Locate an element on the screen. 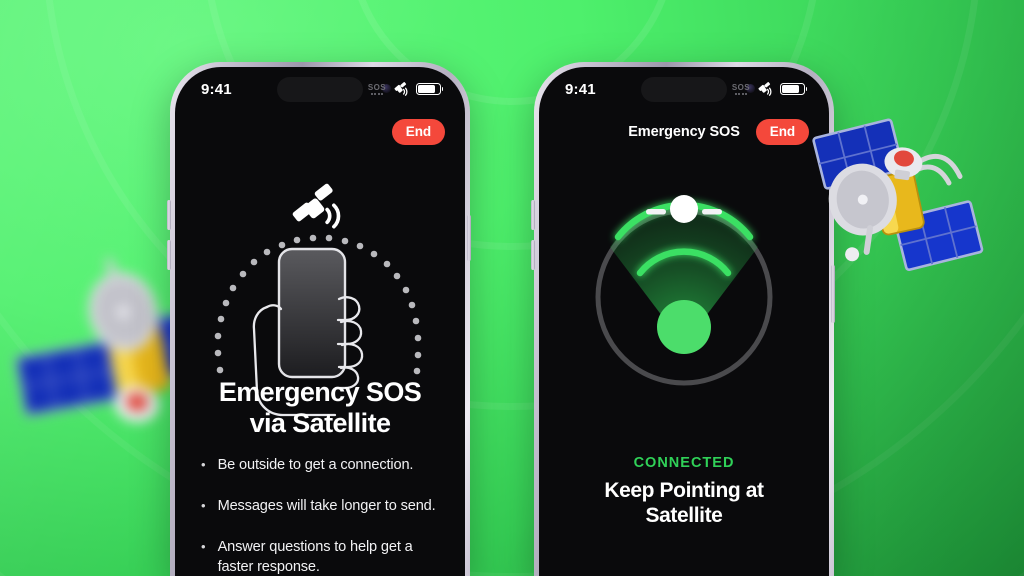  radar-center-dot is located at coordinates (684, 327).